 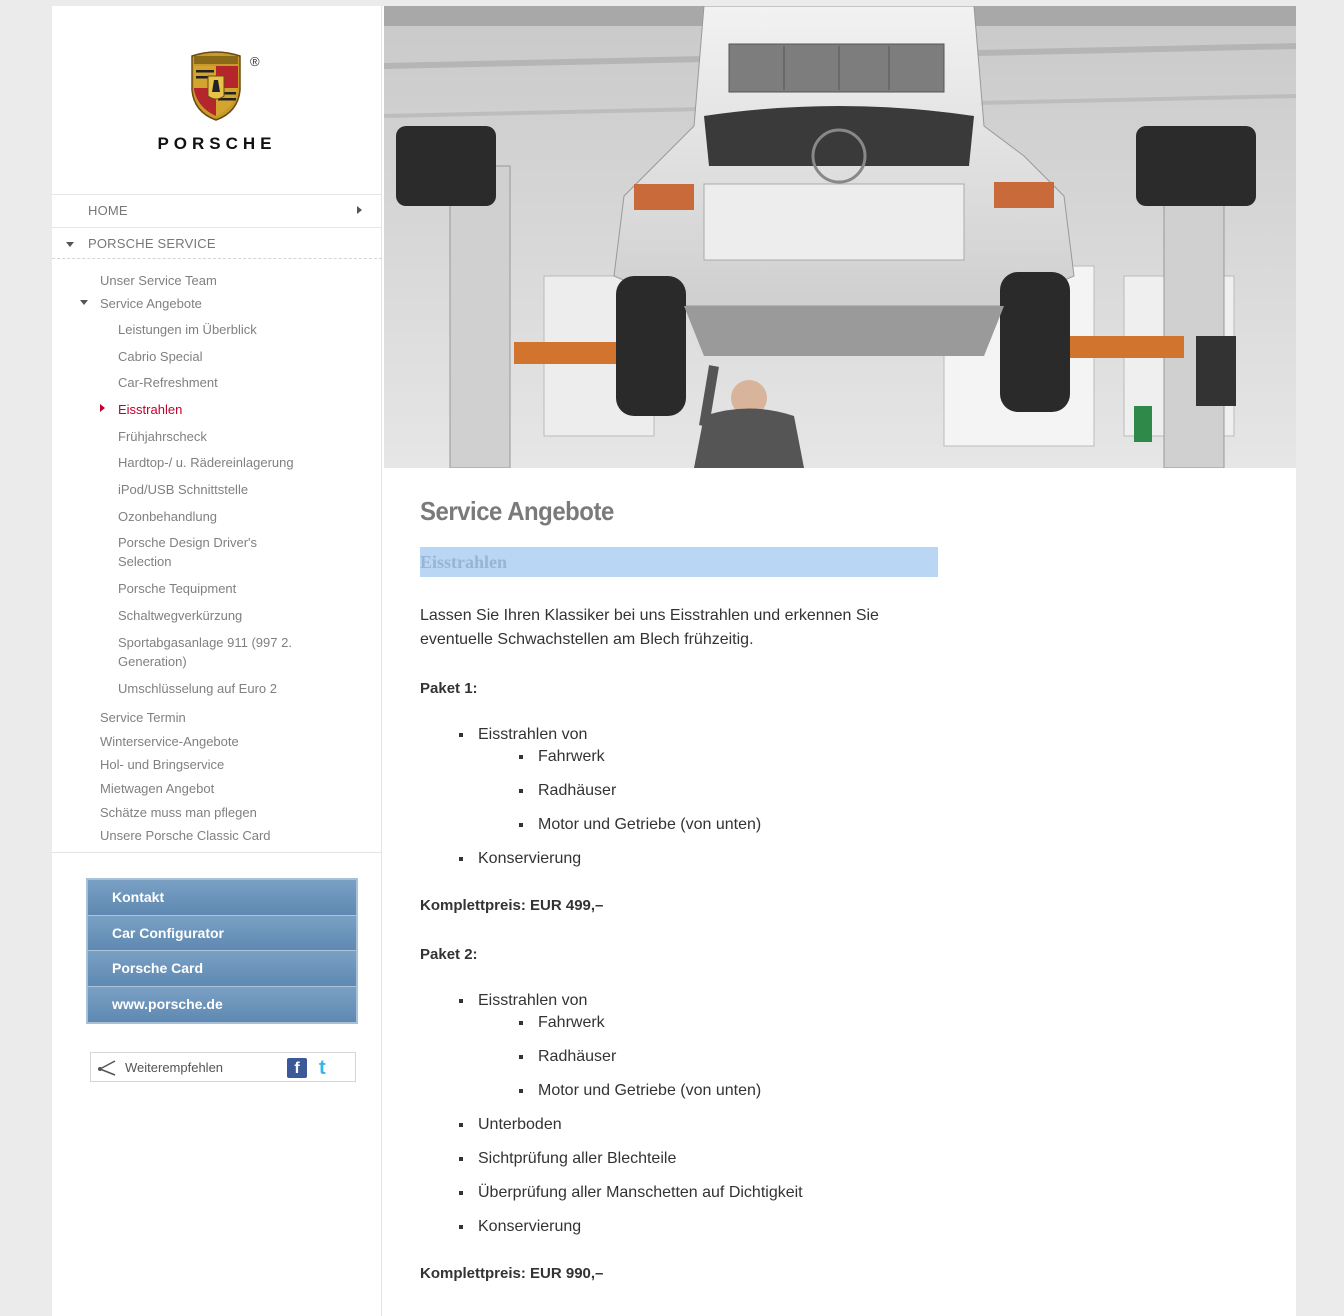 I want to click on porsche-wordmark: PORSCHE, so click(x=216, y=143).